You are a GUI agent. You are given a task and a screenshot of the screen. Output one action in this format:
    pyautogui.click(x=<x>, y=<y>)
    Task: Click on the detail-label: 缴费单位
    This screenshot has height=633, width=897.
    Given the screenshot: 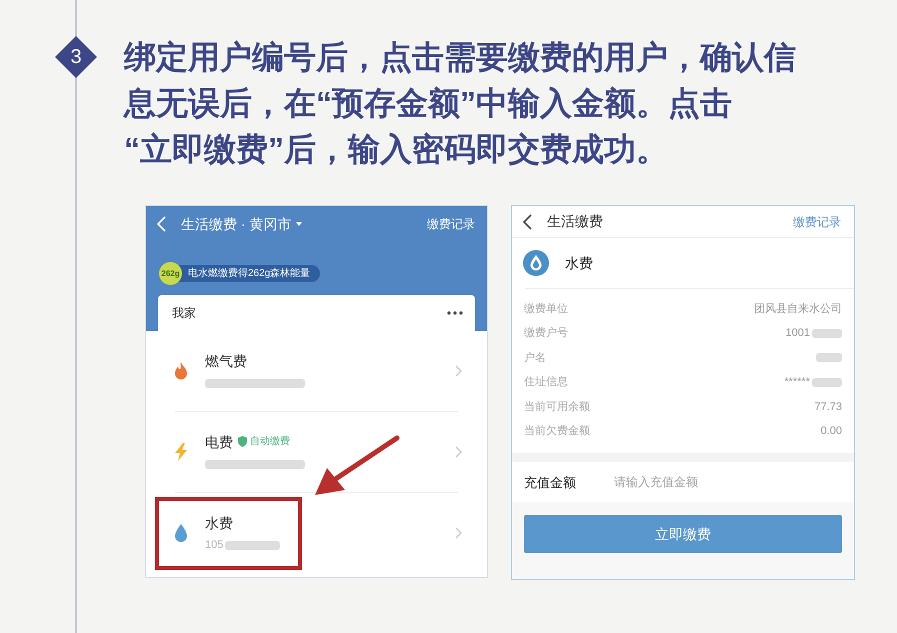 What is the action you would take?
    pyautogui.click(x=546, y=309)
    